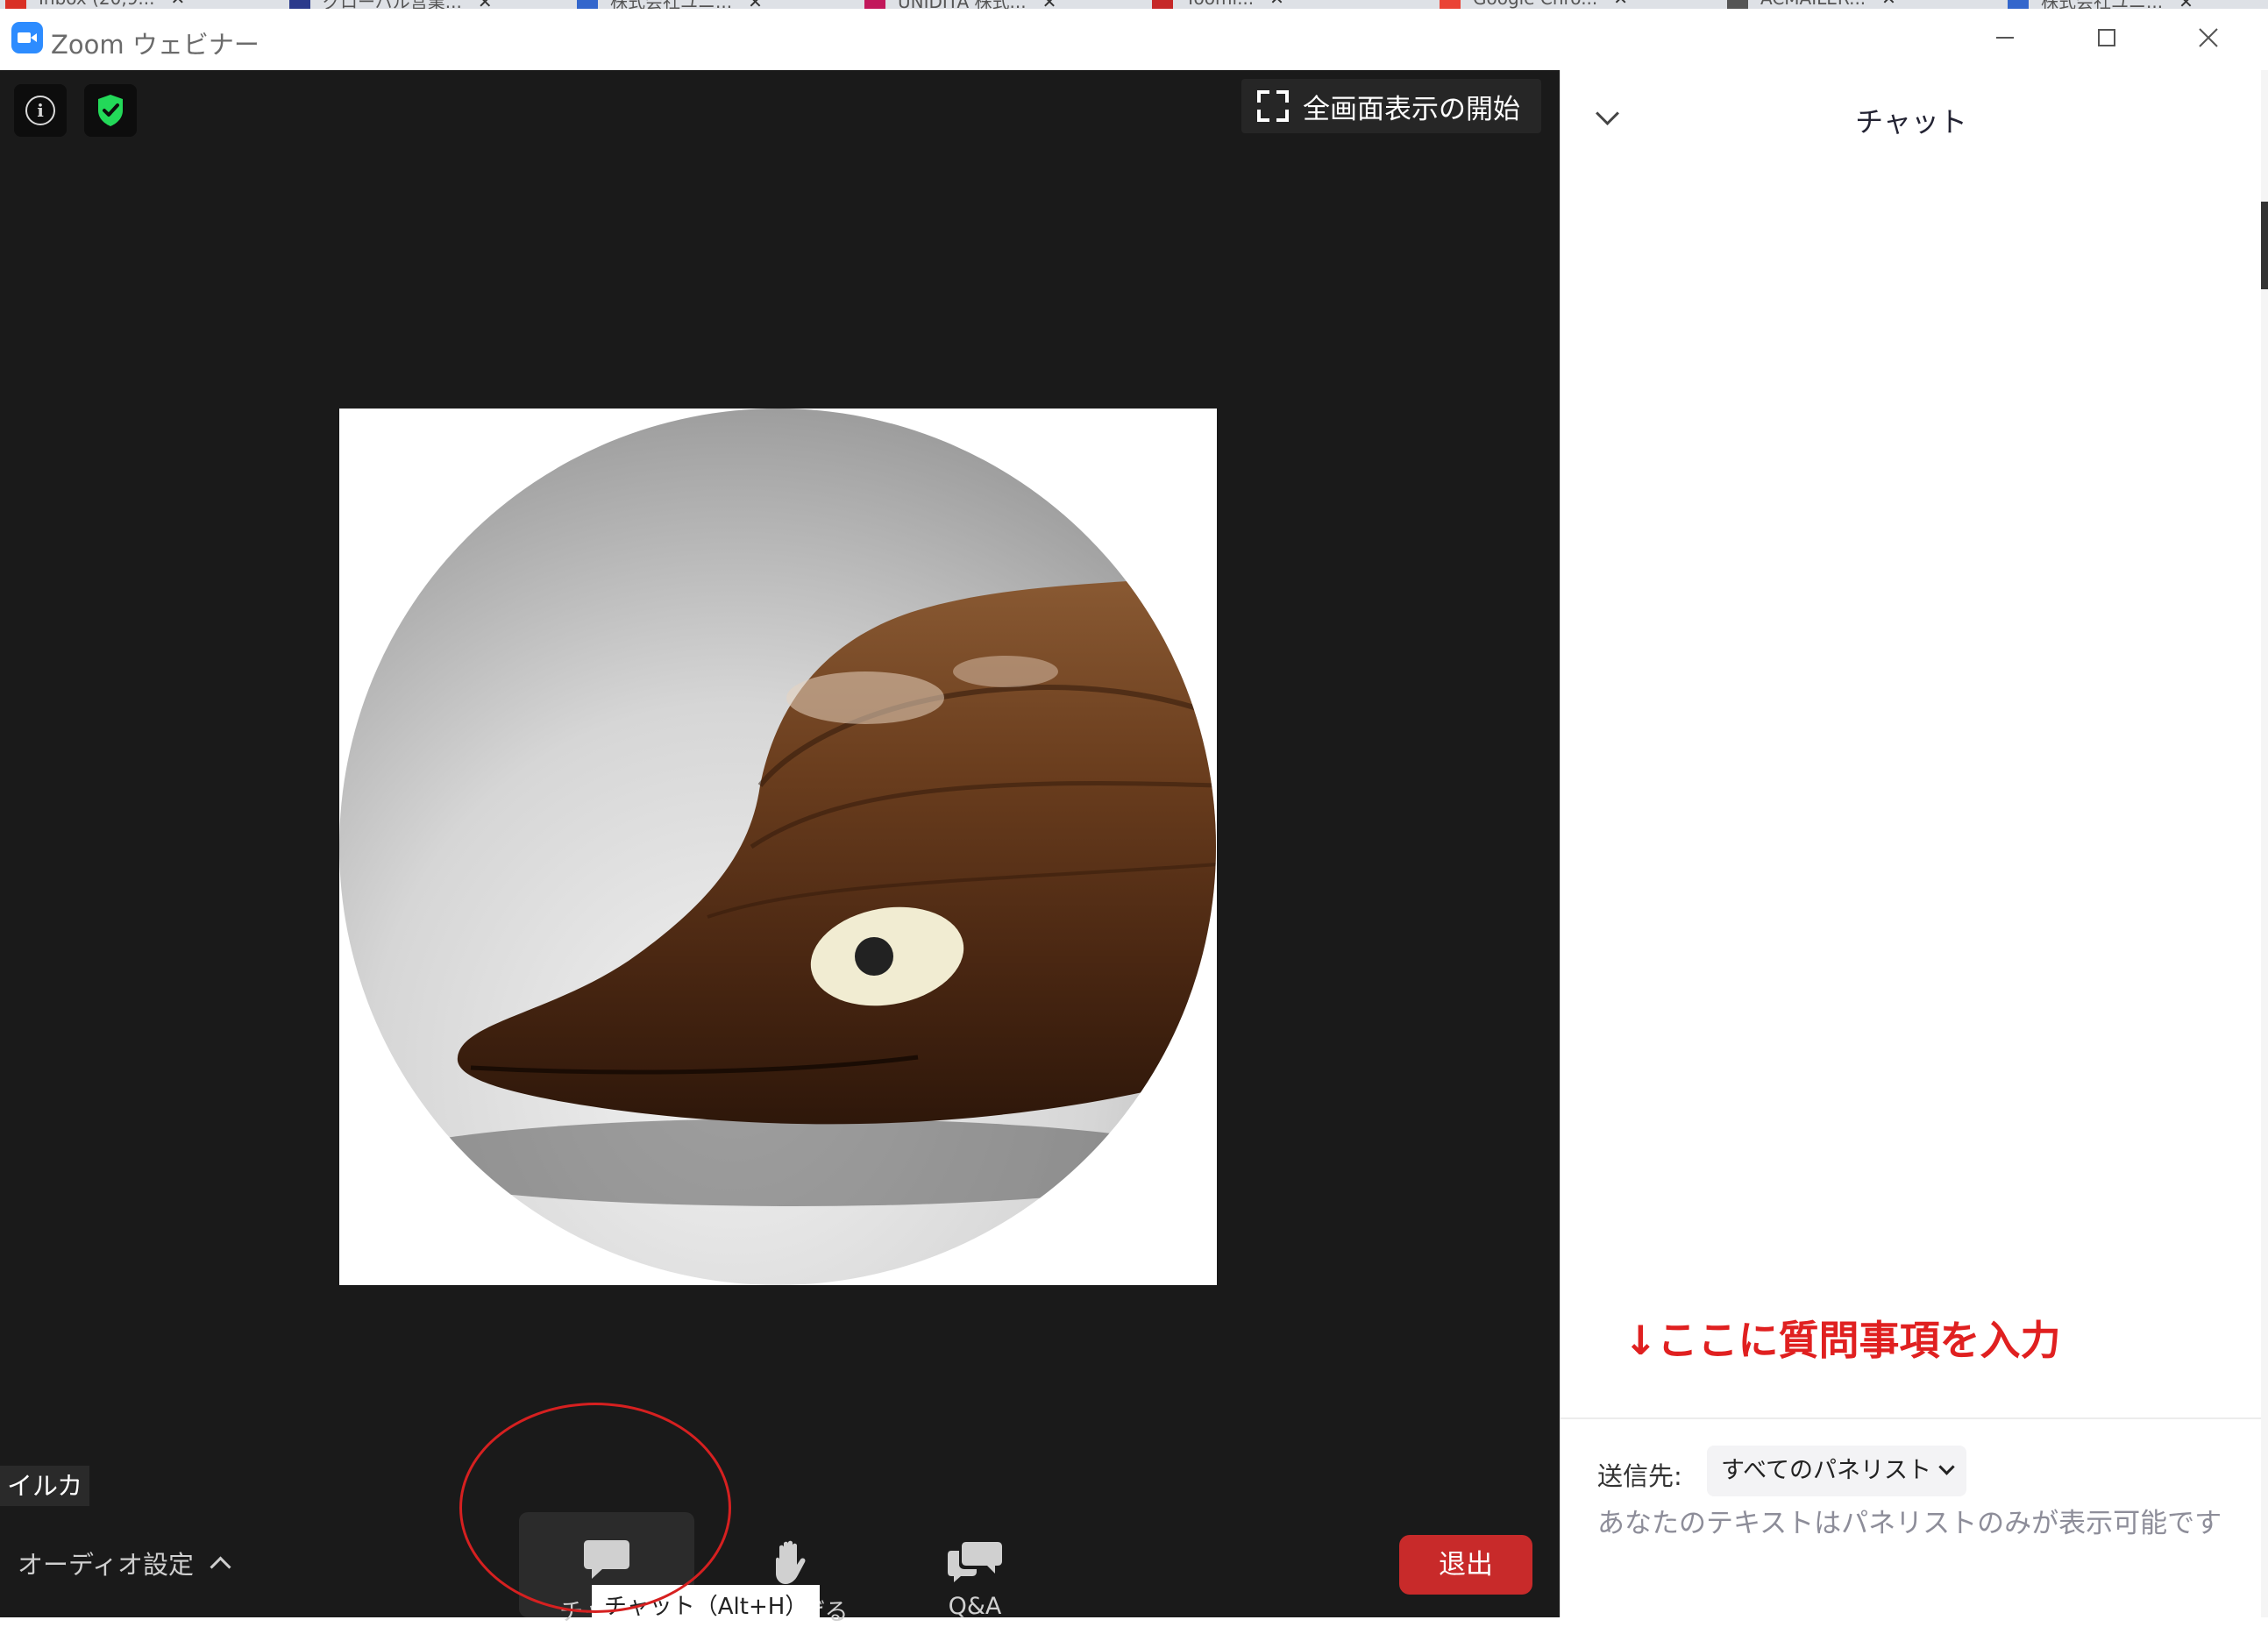 The width and height of the screenshot is (2268, 1627). Describe the element at coordinates (1913, 1524) in the screenshot. I see `chat-message-input` at that location.